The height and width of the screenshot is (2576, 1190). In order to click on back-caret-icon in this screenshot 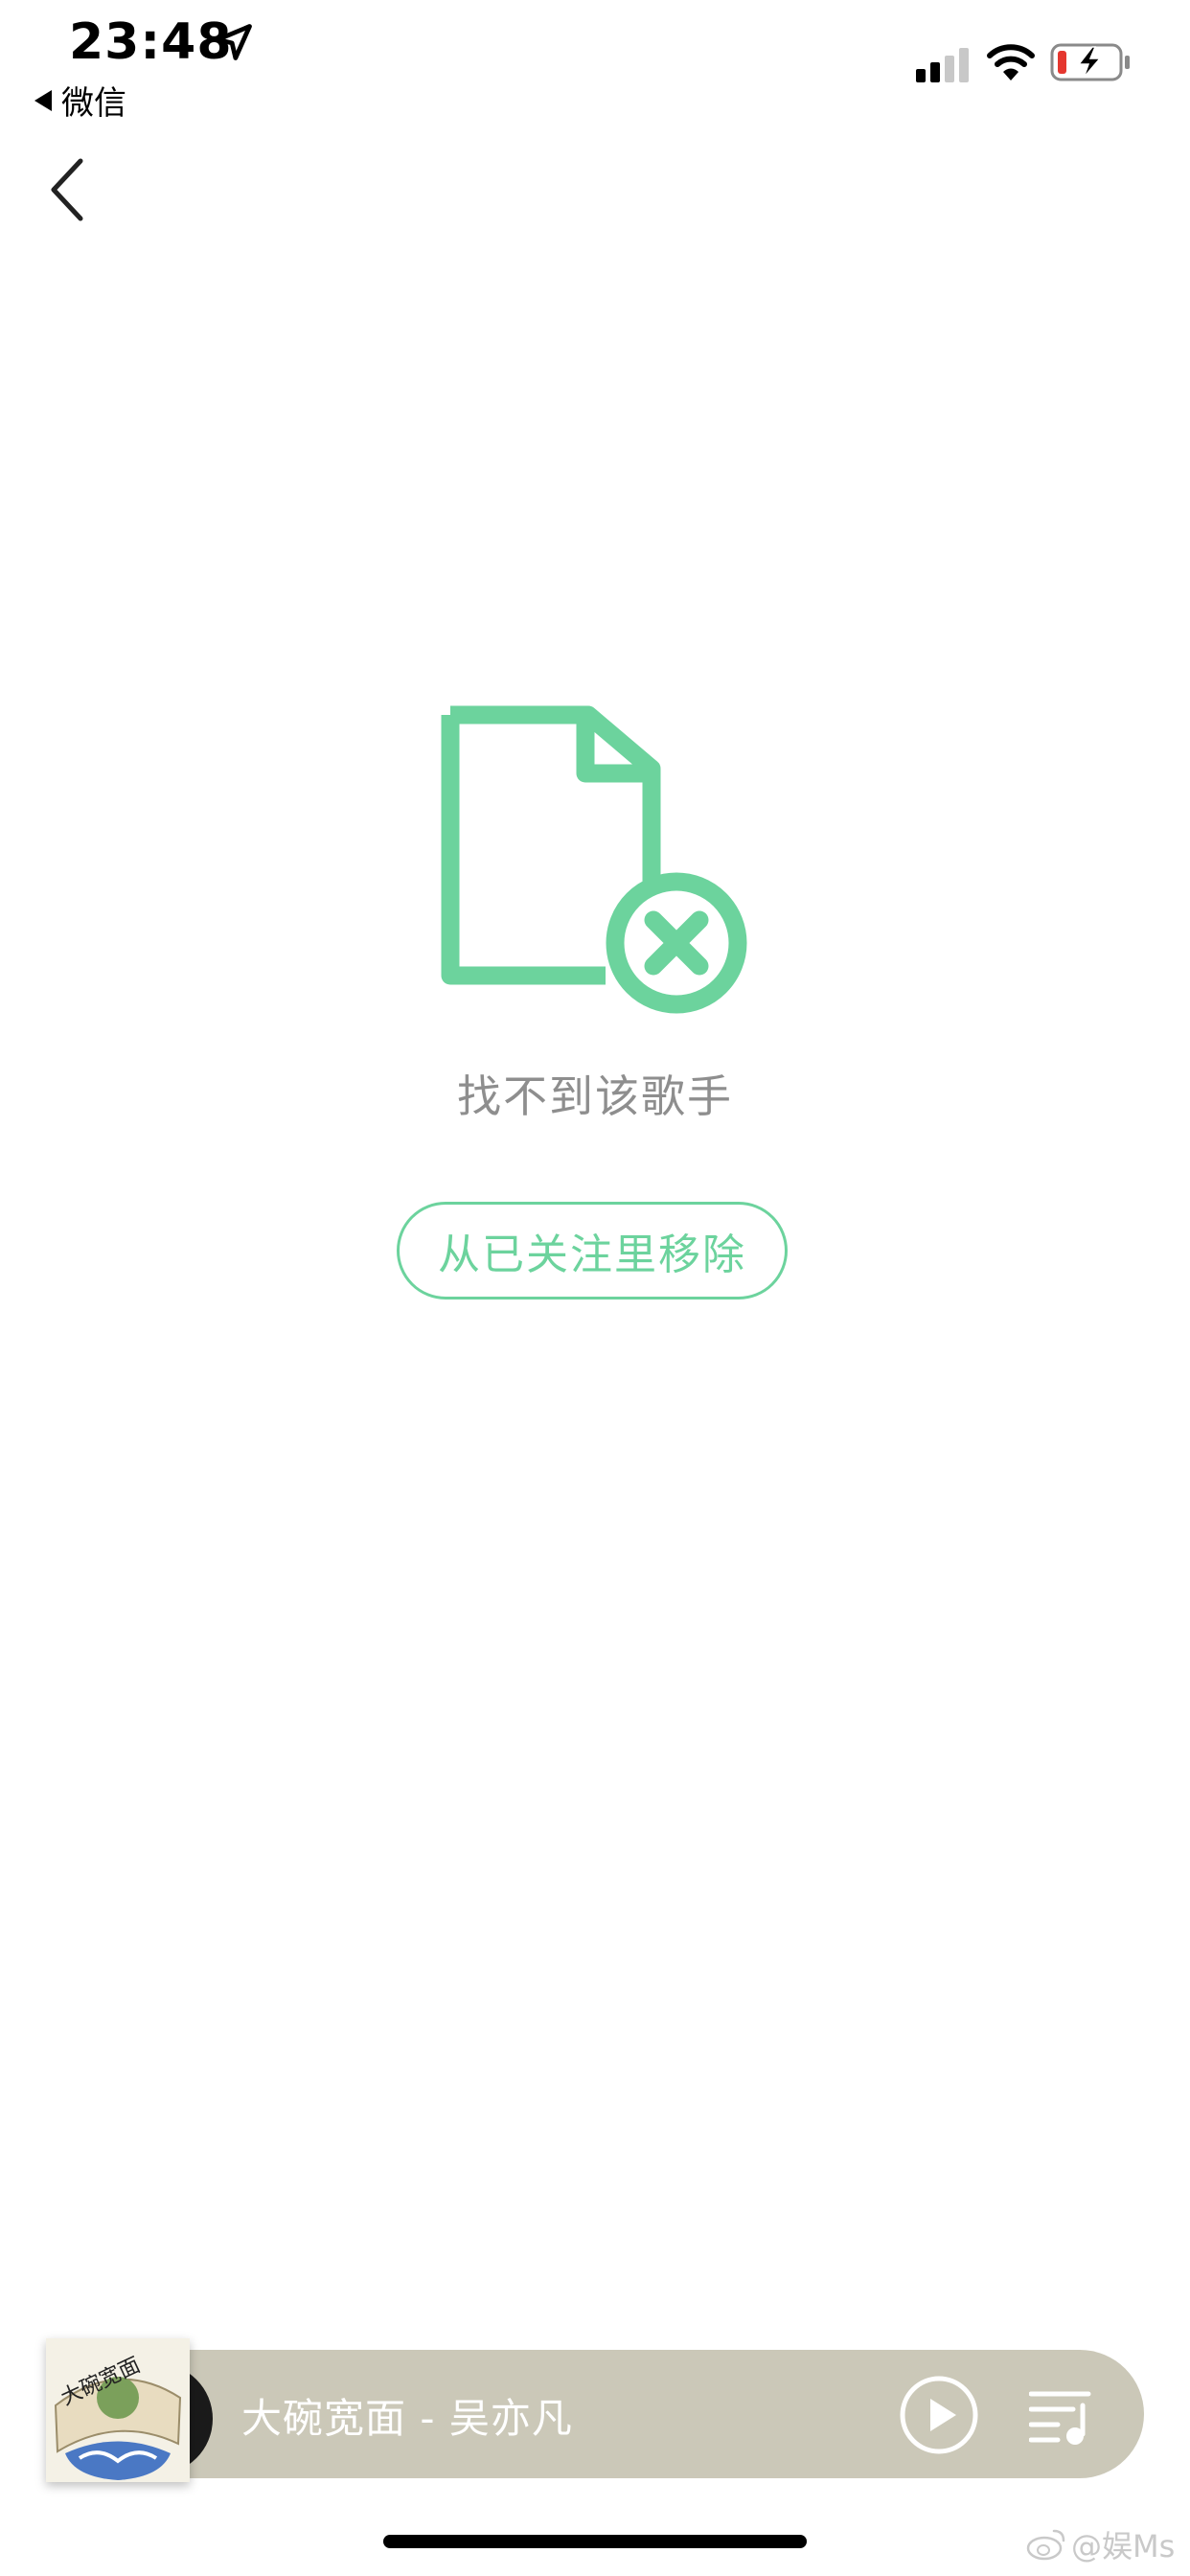, I will do `click(43, 100)`.